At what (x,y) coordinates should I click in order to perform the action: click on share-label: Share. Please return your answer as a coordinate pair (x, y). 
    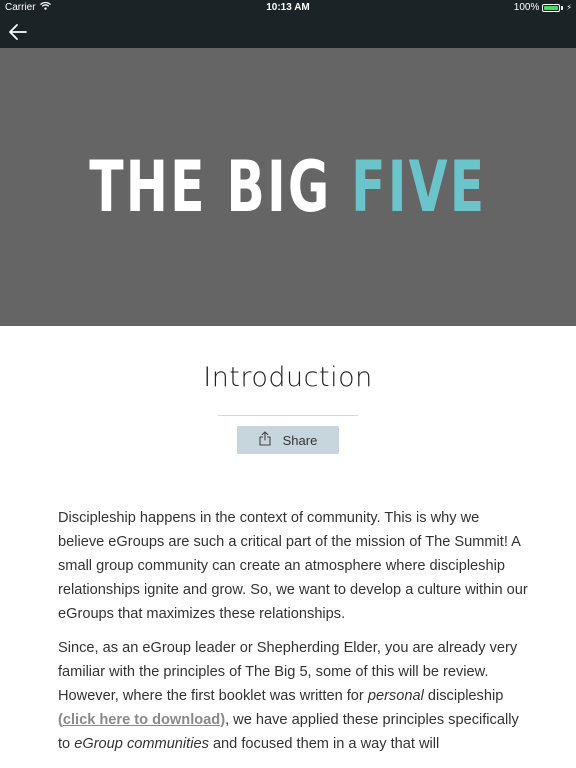
    Looking at the image, I should click on (300, 440).